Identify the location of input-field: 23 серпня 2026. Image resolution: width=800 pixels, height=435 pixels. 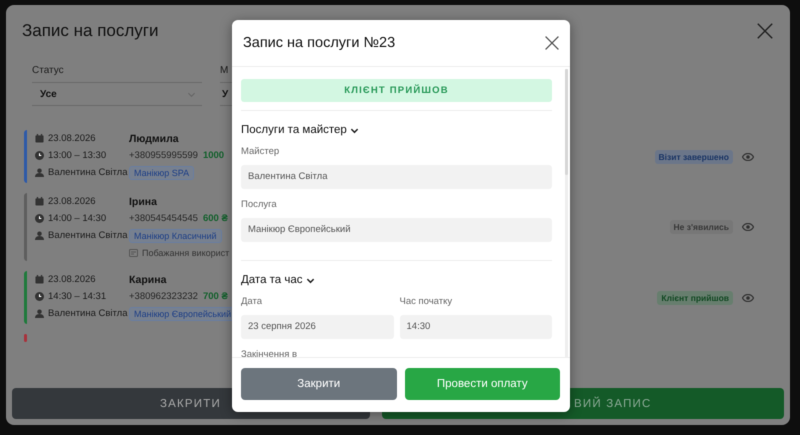
(317, 327).